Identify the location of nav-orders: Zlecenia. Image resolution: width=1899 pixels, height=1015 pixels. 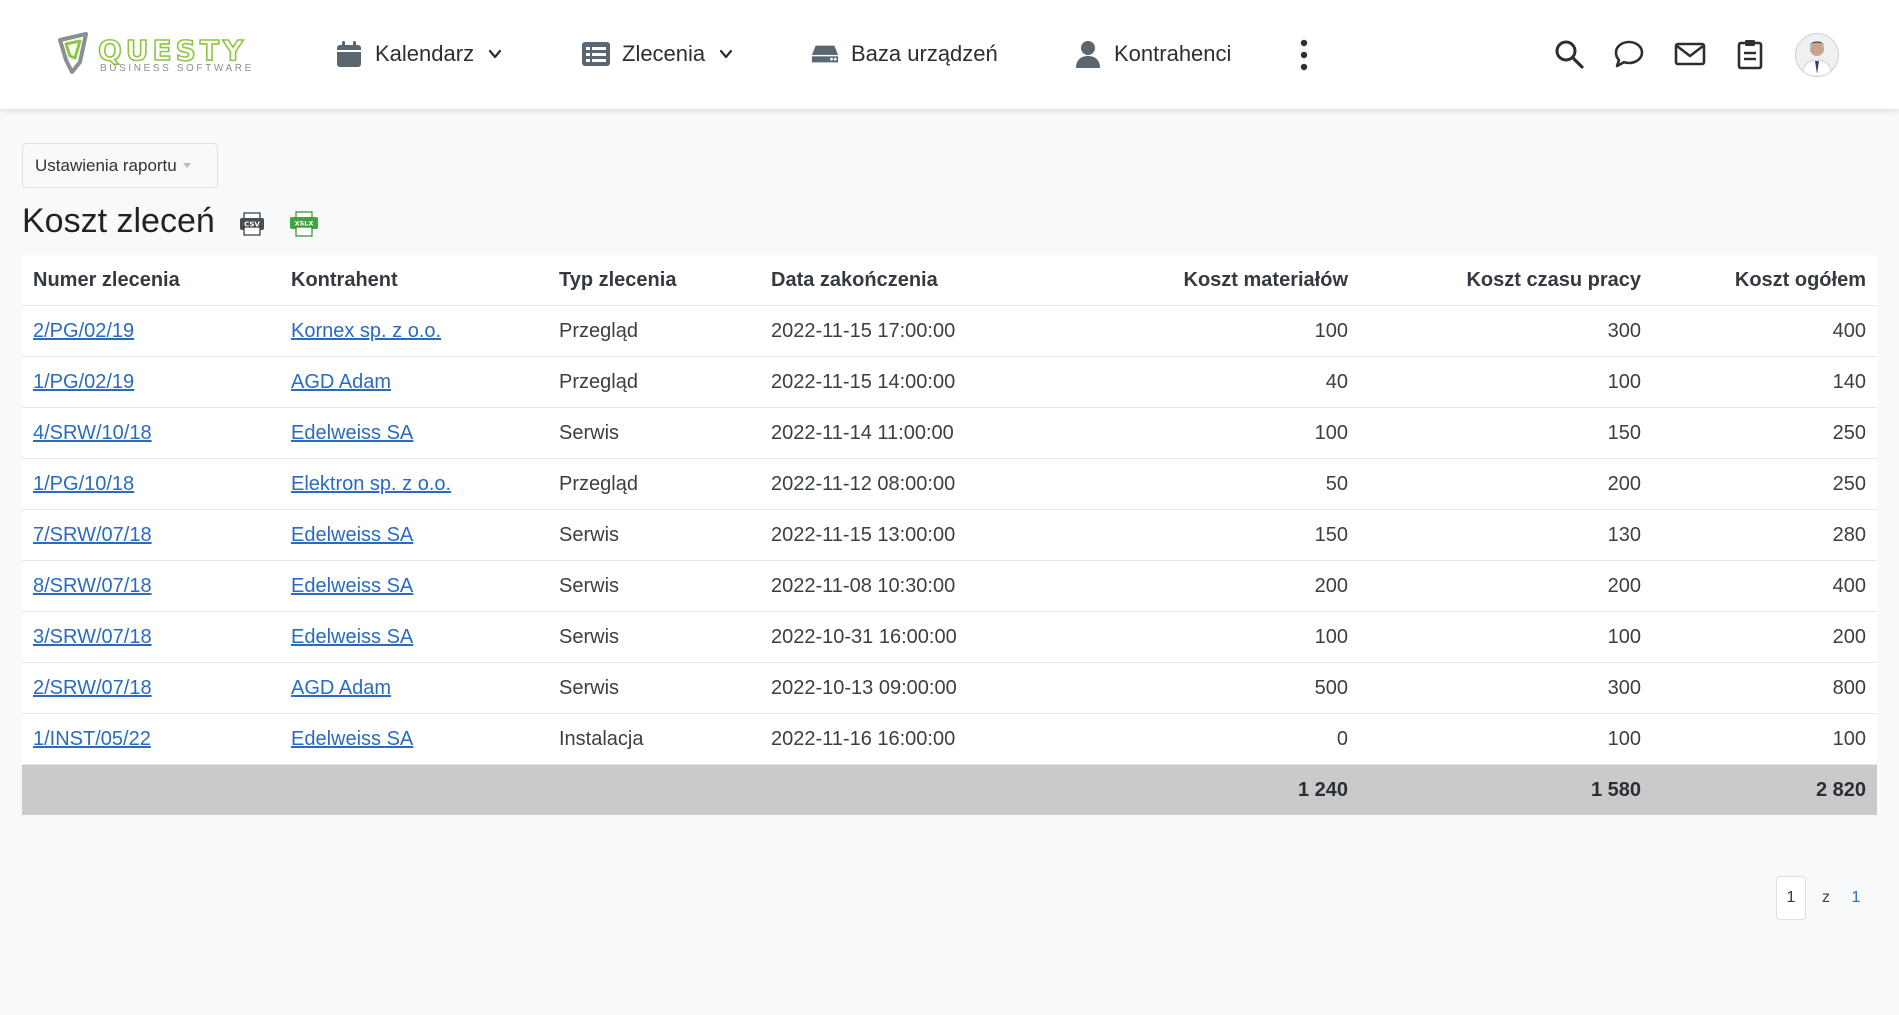
(657, 54).